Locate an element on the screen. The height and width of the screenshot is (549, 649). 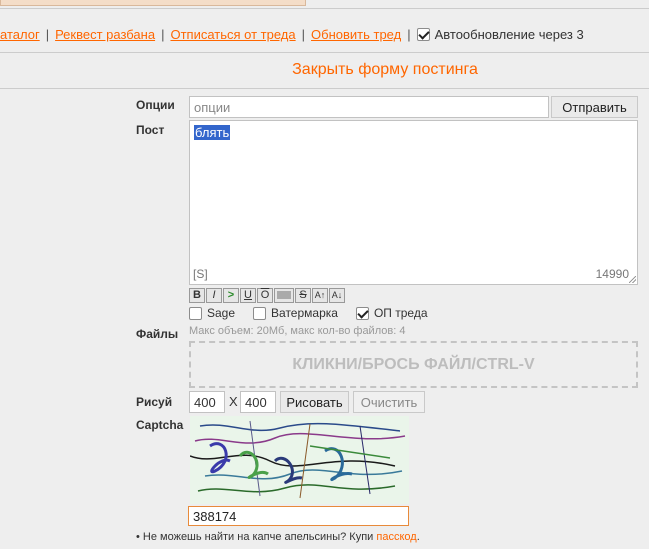
sage-checkbox is located at coordinates (195, 313).